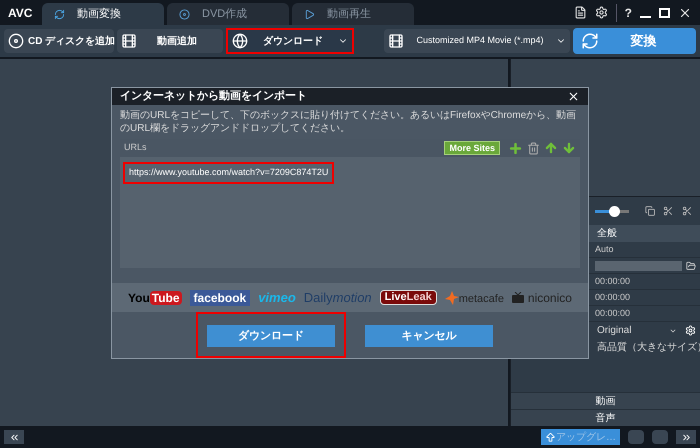  What do you see at coordinates (277, 297) in the screenshot?
I see `vimeo-logo: vimeo` at bounding box center [277, 297].